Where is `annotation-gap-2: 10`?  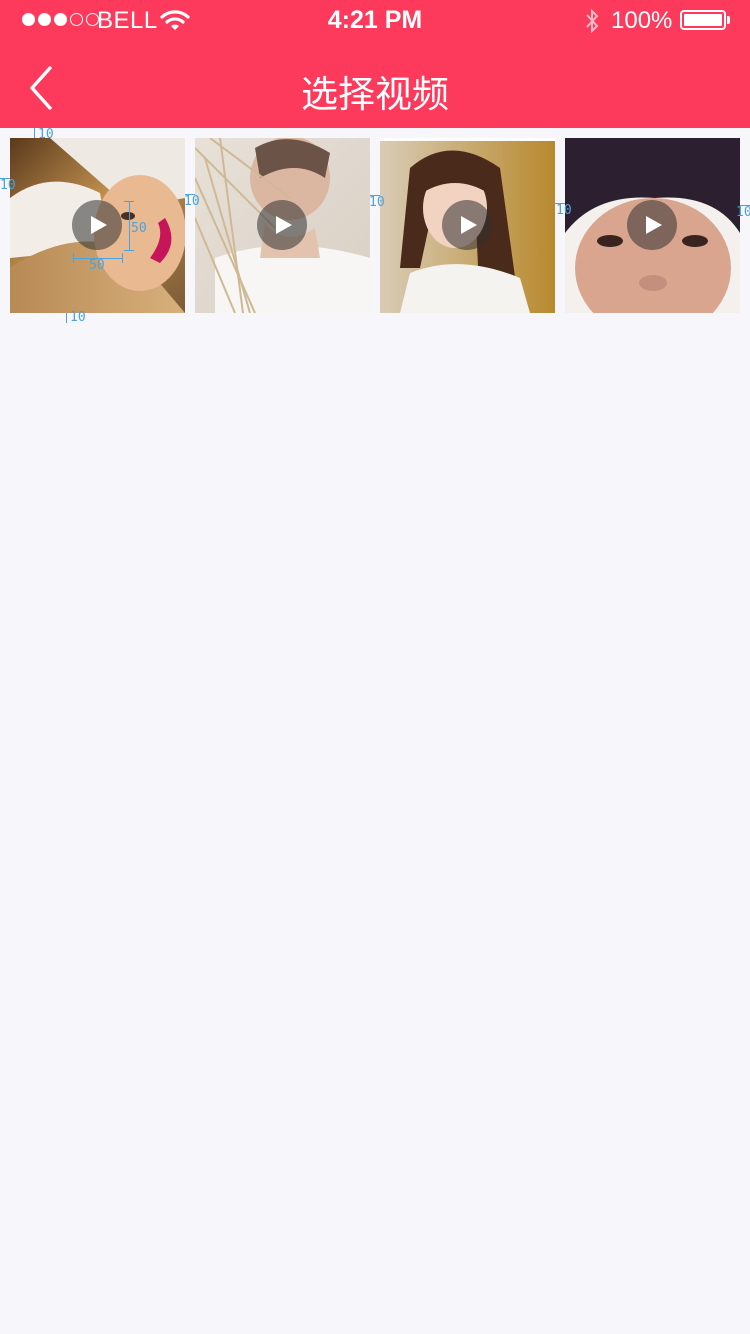
annotation-gap-2: 10 is located at coordinates (377, 202).